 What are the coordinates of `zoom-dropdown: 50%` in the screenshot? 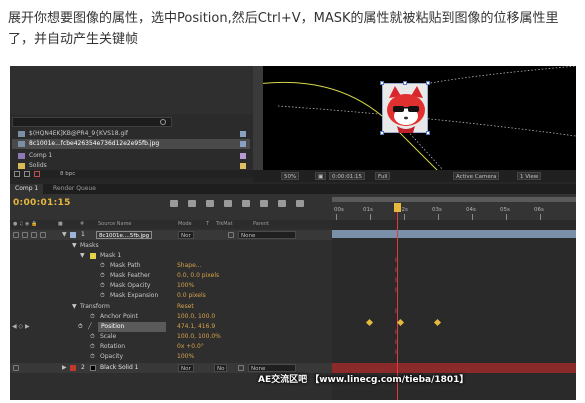 It's located at (290, 176).